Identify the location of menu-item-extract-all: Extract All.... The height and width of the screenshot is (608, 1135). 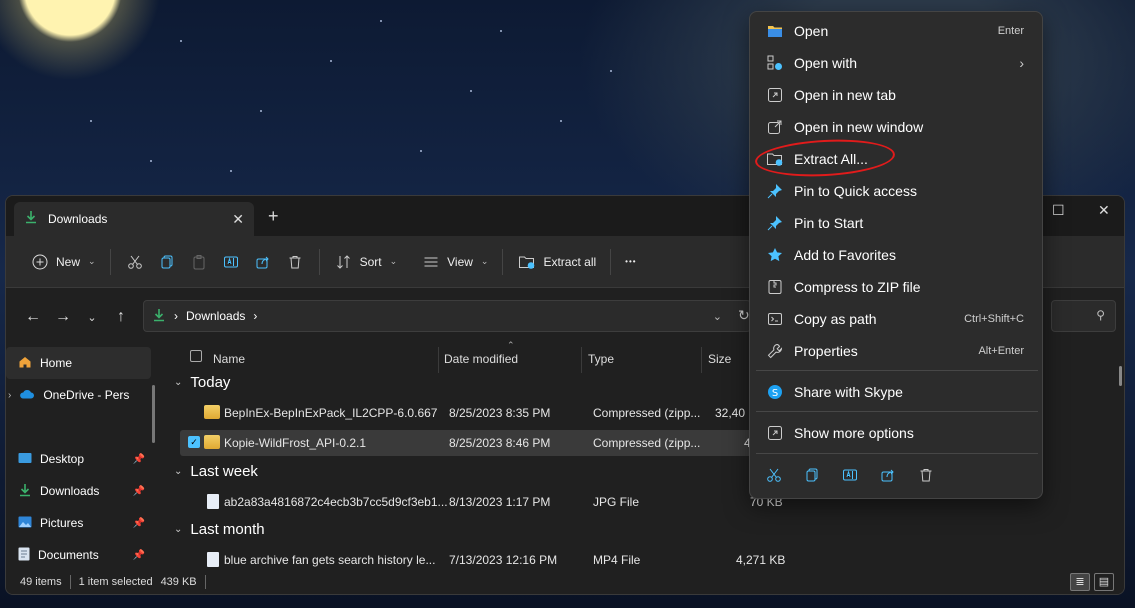
(897, 159).